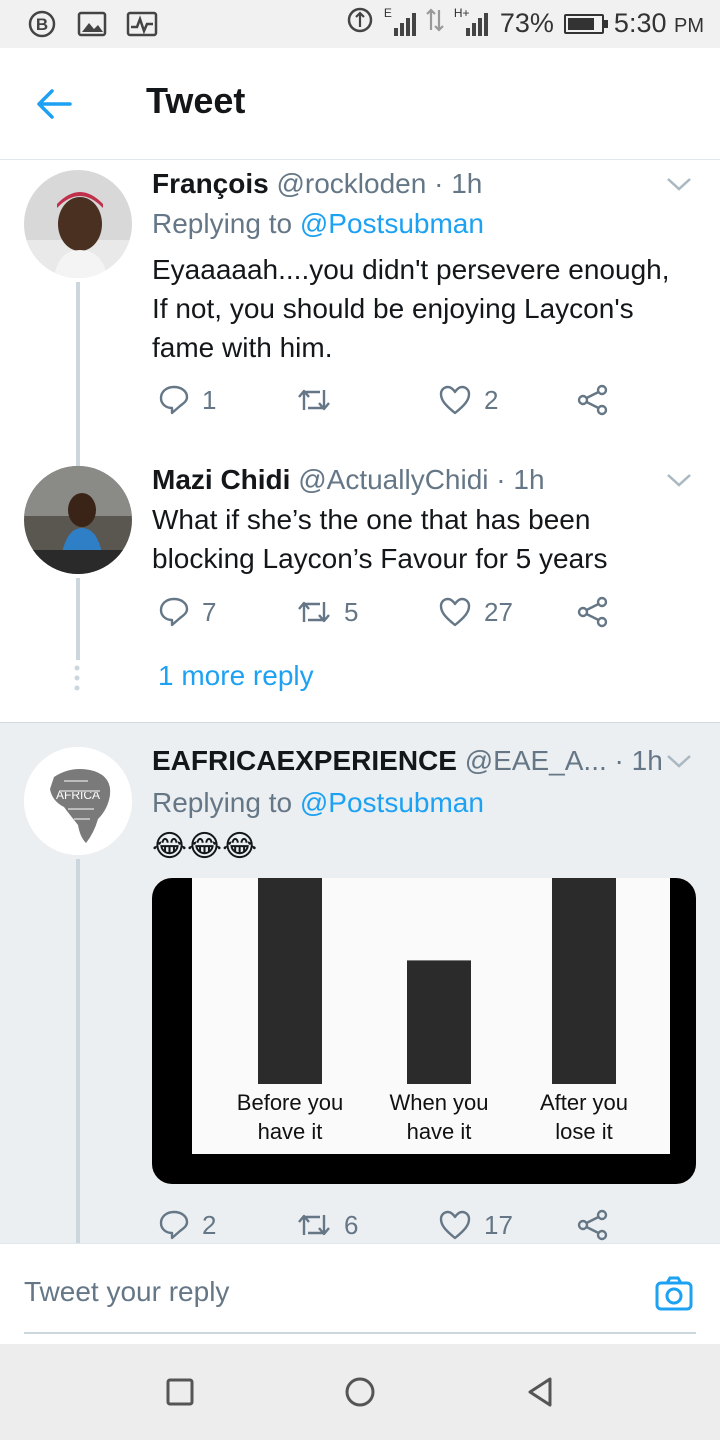 This screenshot has width=720, height=1440. What do you see at coordinates (393, 479) in the screenshot?
I see `author-handle: @ActuallyChidi` at bounding box center [393, 479].